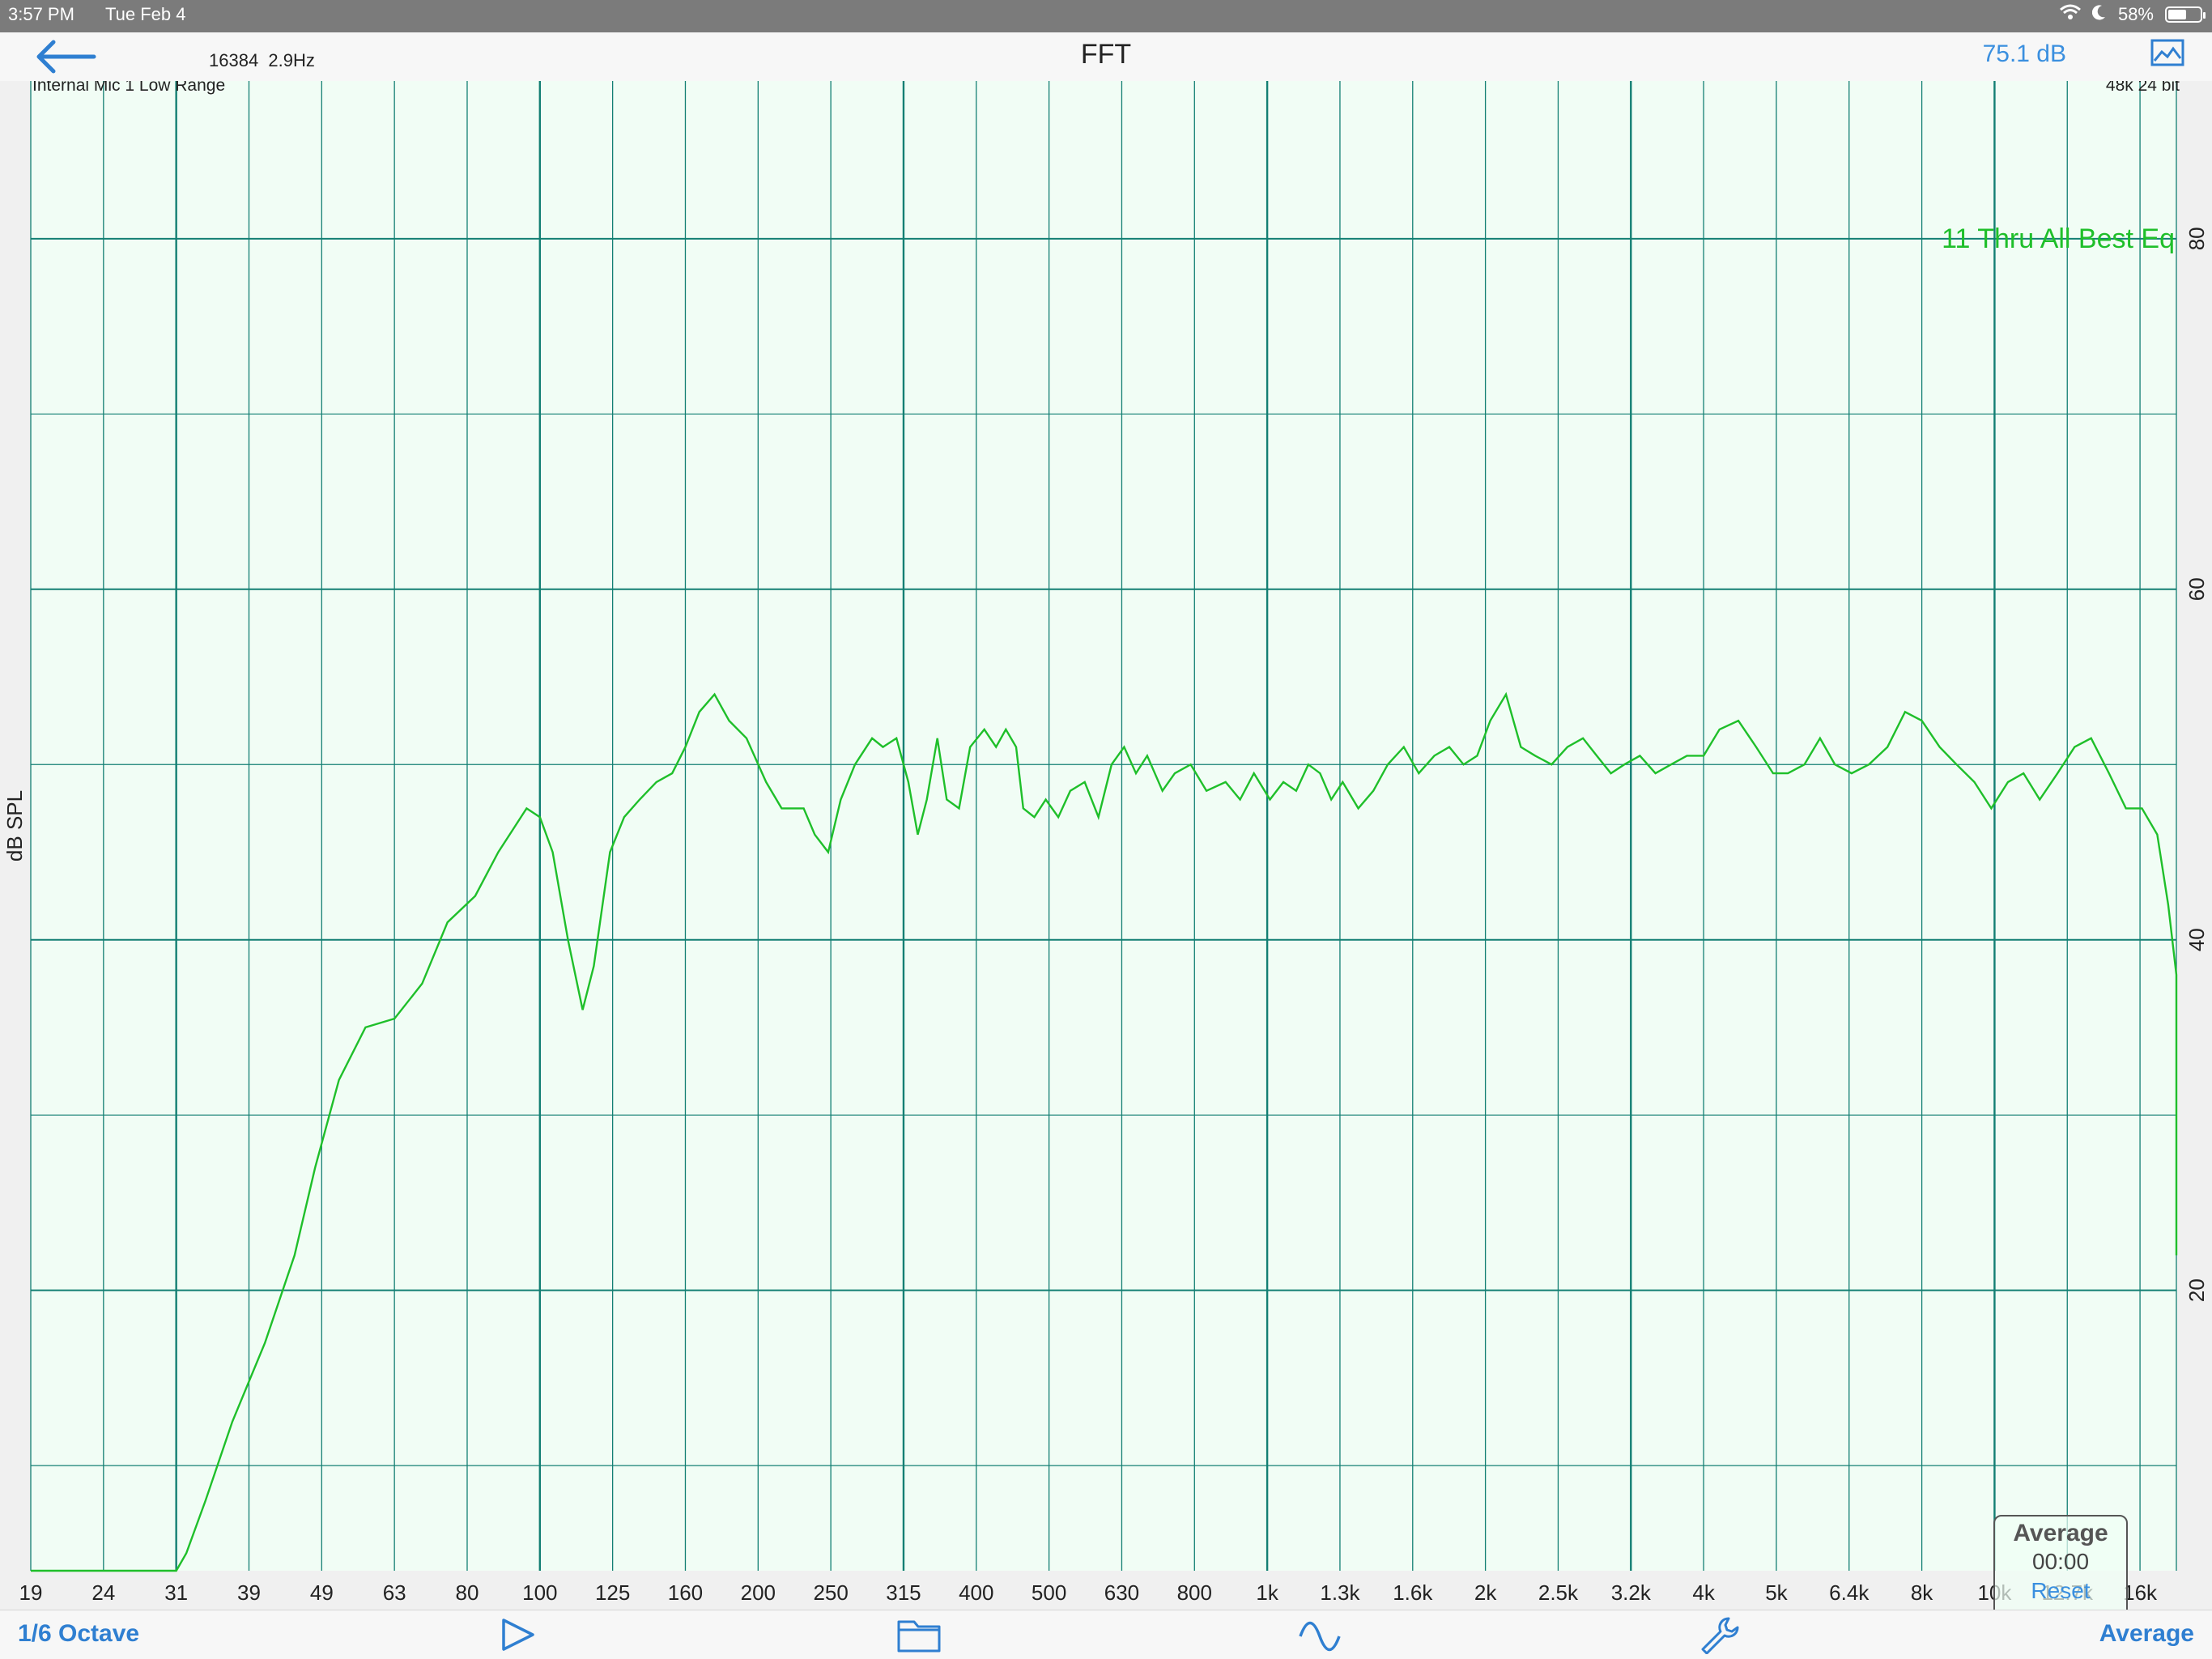  I want to click on y-tick-label: 80, so click(2197, 238).